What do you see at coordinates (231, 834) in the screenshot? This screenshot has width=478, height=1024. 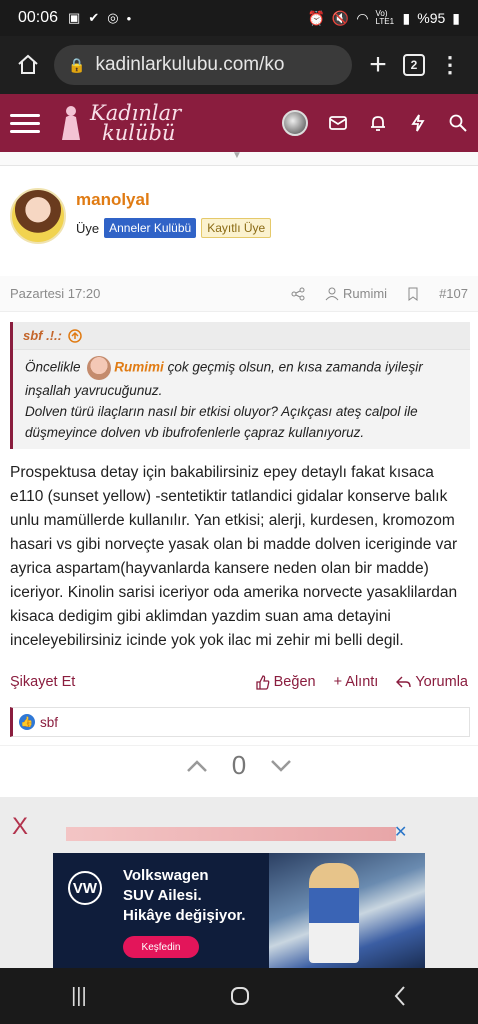 I see `ad-banner-strip` at bounding box center [231, 834].